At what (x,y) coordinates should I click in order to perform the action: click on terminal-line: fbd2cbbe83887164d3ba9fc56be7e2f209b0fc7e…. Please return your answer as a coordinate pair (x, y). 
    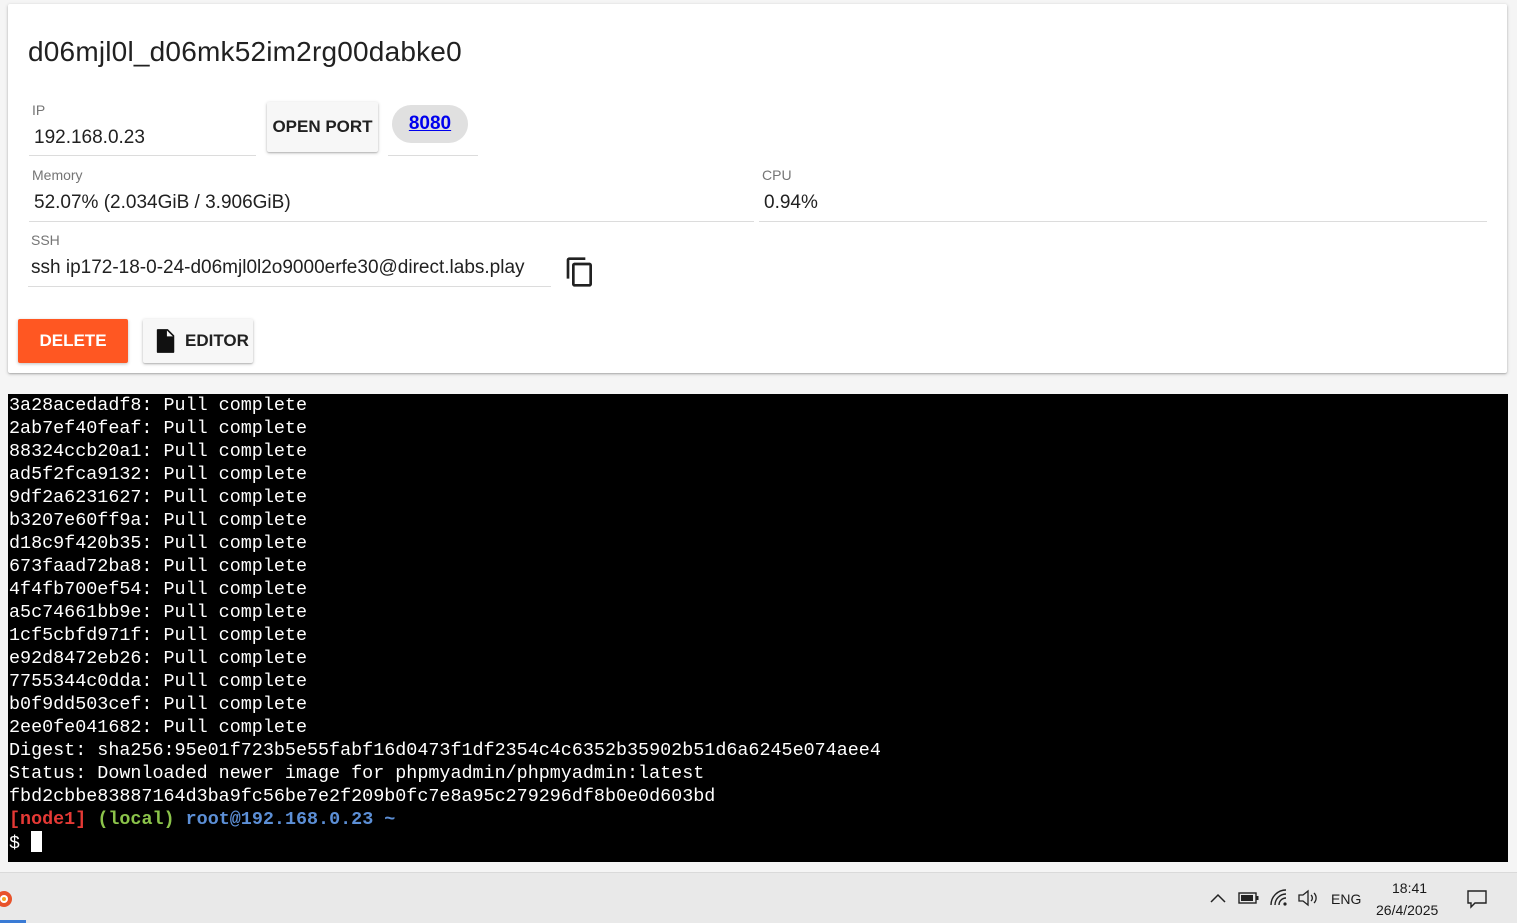
    Looking at the image, I should click on (362, 796).